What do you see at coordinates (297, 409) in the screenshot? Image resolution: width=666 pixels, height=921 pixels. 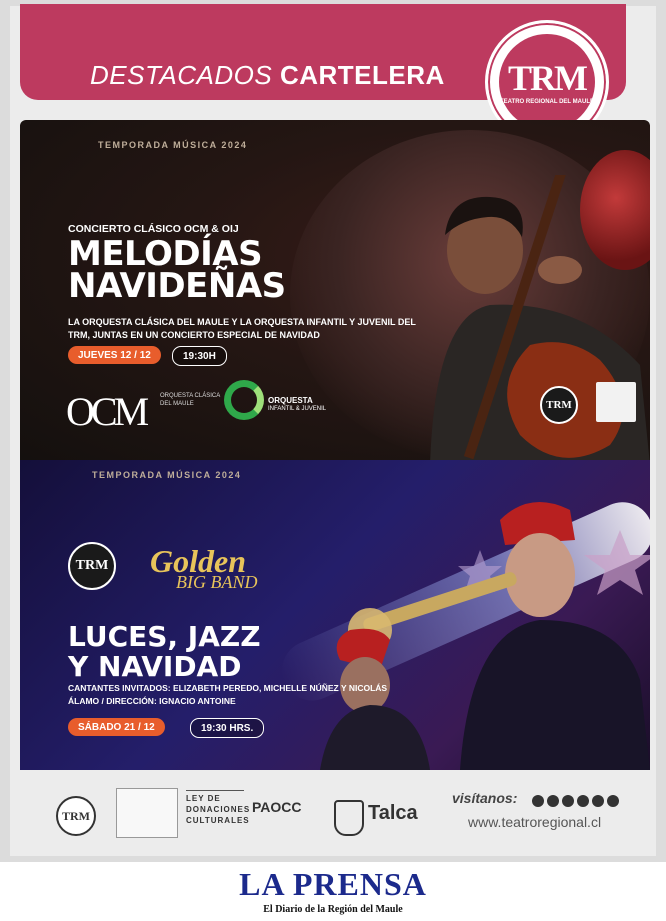 I see `oij-subtitle: INFANTIL & JUVENIL` at bounding box center [297, 409].